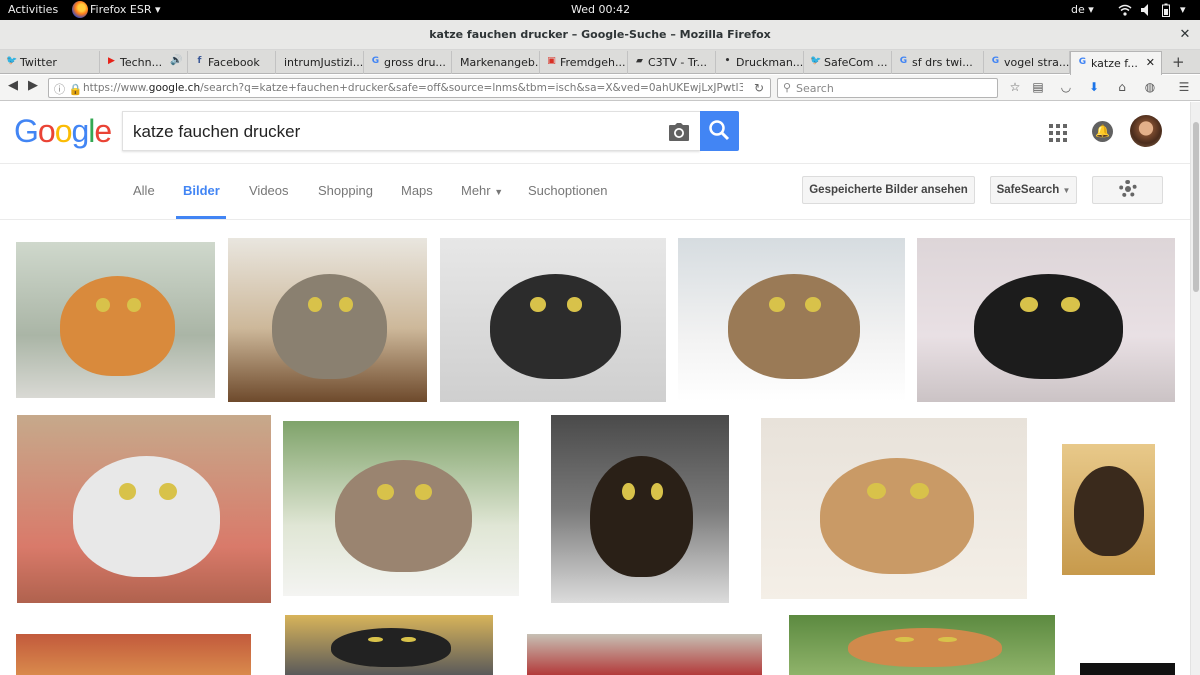  What do you see at coordinates (1066, 87) in the screenshot?
I see `pocket-icon: ◡` at bounding box center [1066, 87].